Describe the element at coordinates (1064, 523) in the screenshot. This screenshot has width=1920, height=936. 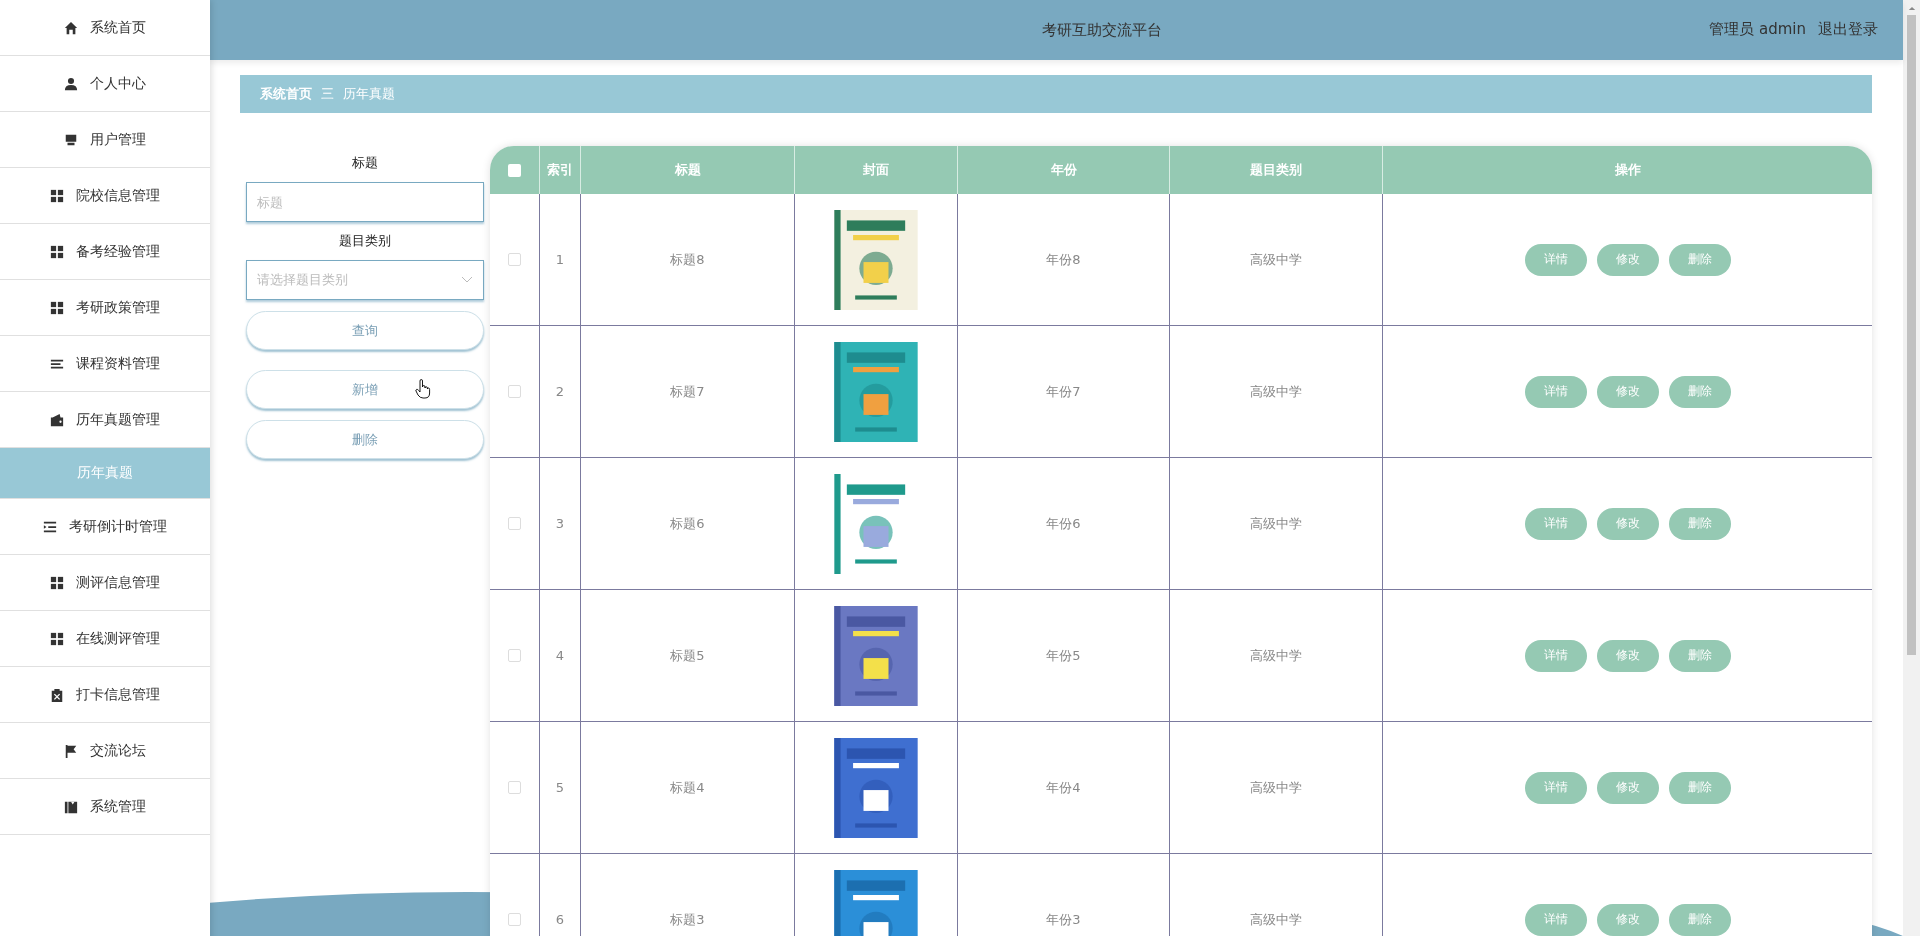
I see `table-cell: 年份6` at that location.